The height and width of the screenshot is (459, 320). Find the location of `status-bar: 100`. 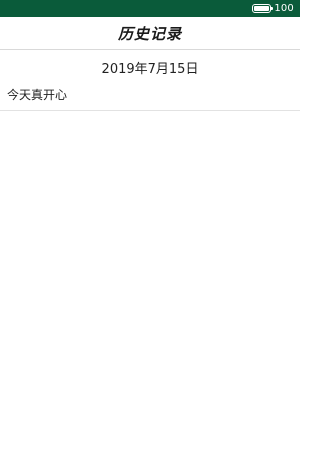

status-bar: 100 is located at coordinates (150, 8).